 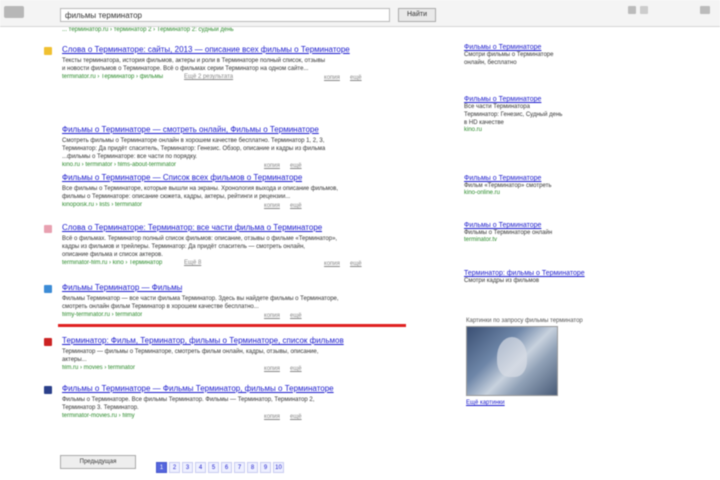 I want to click on page-link: 6, so click(x=226, y=467).